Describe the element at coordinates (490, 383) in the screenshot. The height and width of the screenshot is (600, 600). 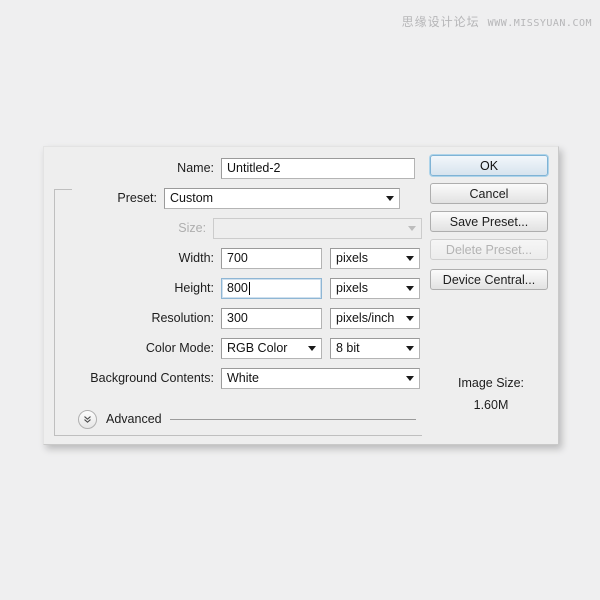
I see `image-size-label: Image Size:` at that location.